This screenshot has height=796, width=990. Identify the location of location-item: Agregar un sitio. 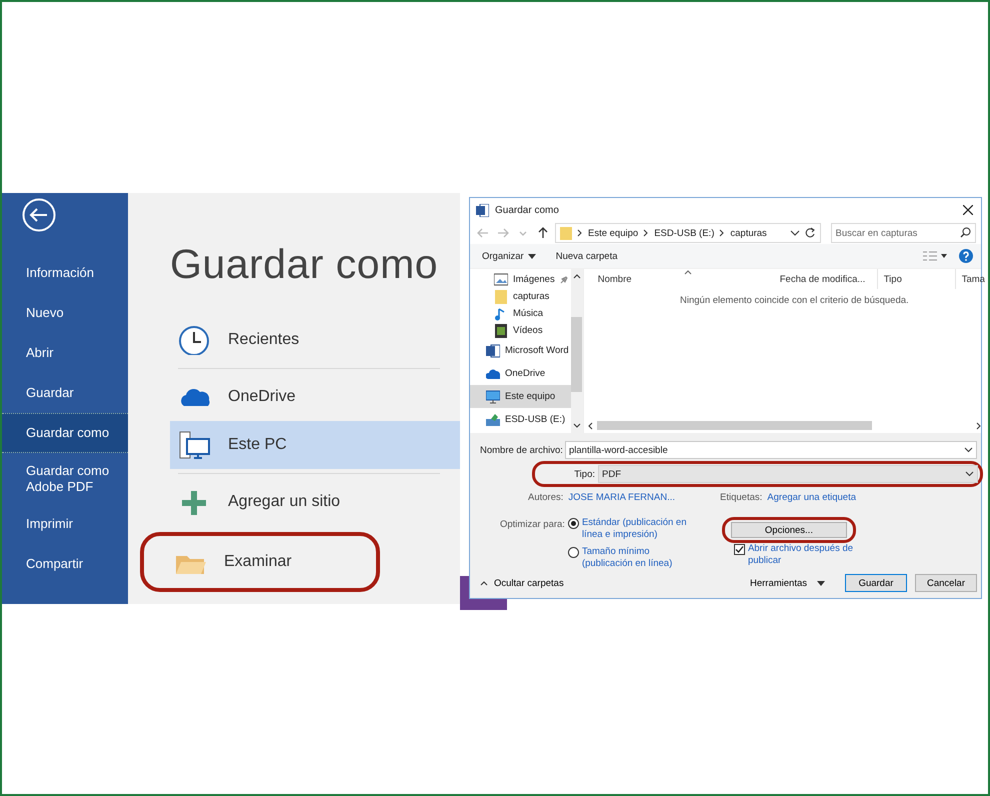
(315, 502).